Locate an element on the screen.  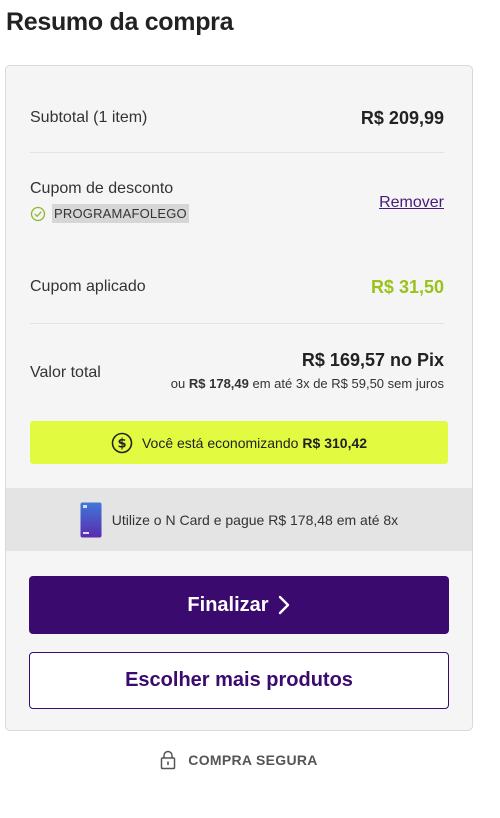
chevron-right-icon is located at coordinates (283, 605).